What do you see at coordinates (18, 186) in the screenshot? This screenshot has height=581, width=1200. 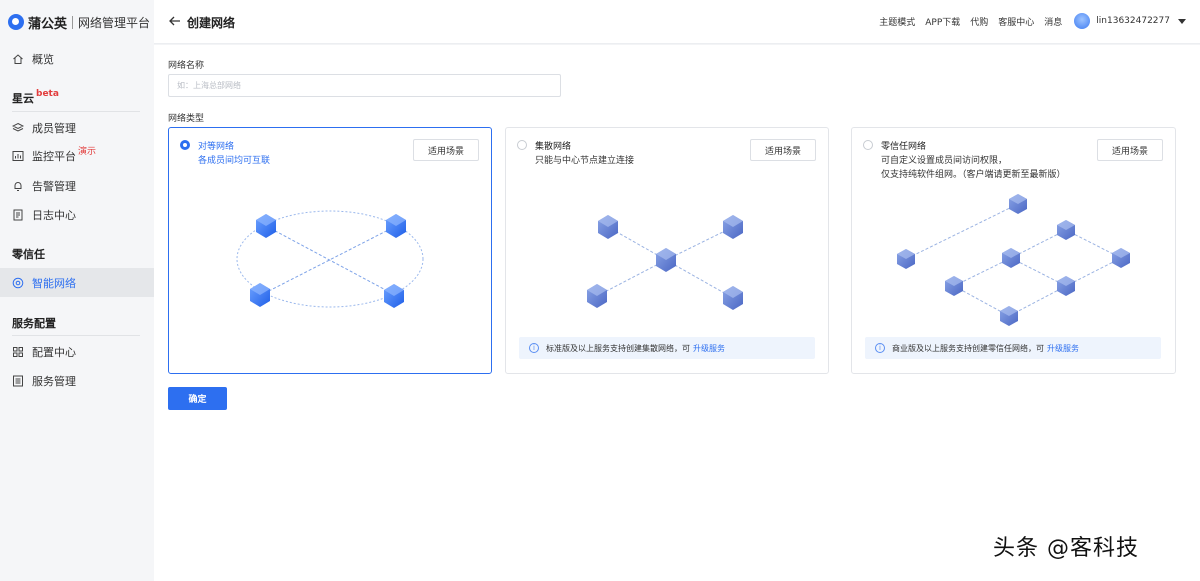 I see `bell-icon` at bounding box center [18, 186].